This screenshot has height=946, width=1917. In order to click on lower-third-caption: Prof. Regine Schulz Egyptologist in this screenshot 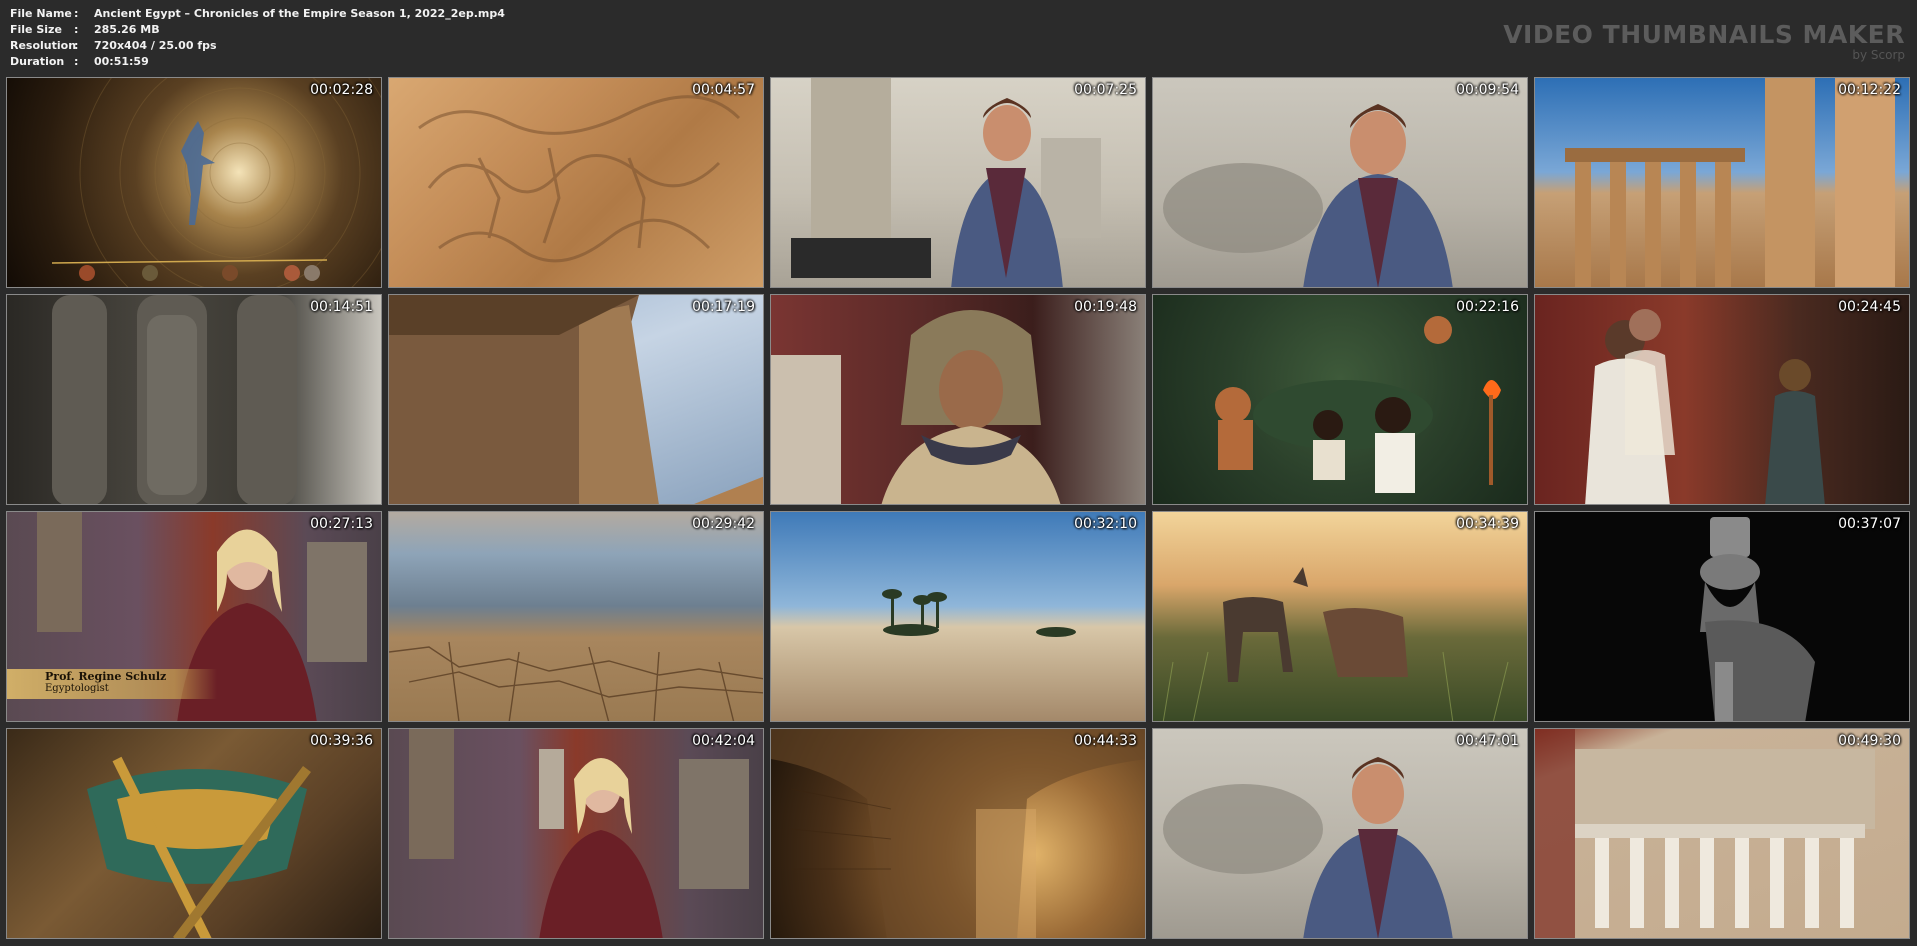, I will do `click(112, 684)`.